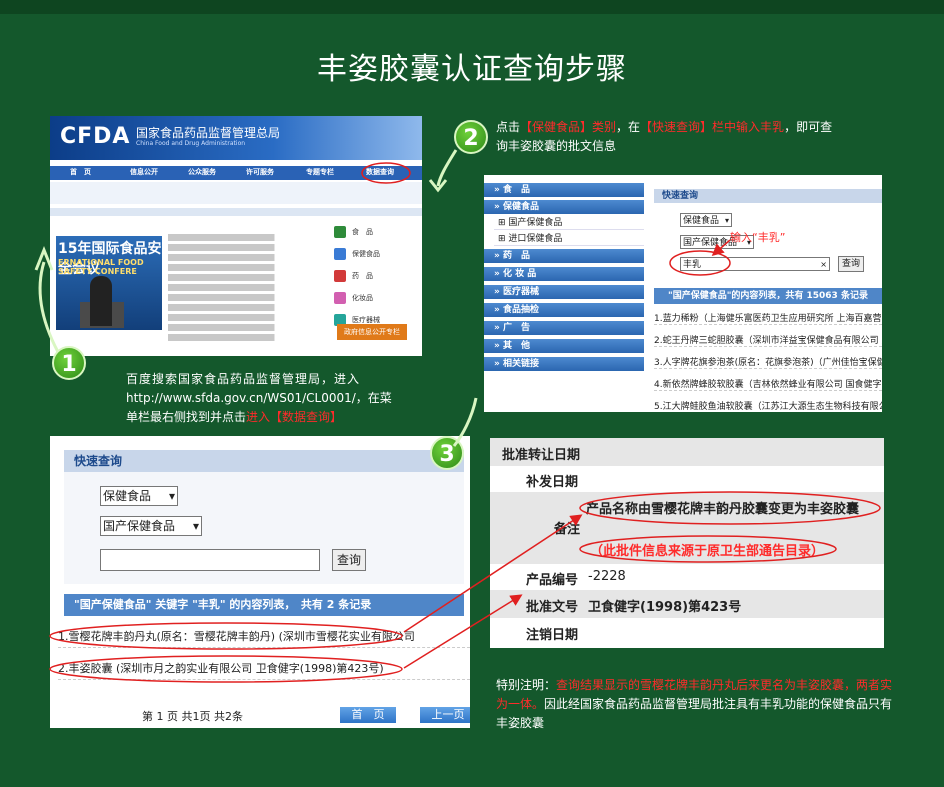 This screenshot has width=944, height=787. Describe the element at coordinates (569, 239) in the screenshot. I see `sidebar-imported-health-food: ⊞ 进口保健食品` at that location.